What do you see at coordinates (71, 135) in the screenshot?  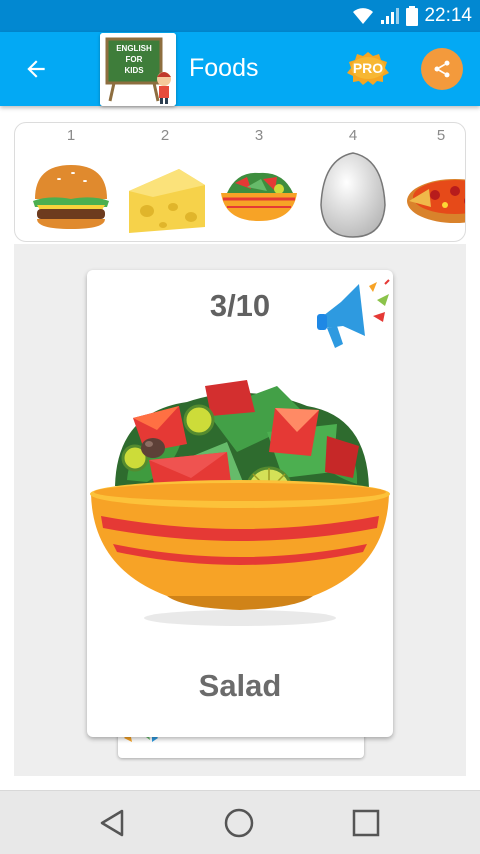 I see `thumbnail-number: 1` at bounding box center [71, 135].